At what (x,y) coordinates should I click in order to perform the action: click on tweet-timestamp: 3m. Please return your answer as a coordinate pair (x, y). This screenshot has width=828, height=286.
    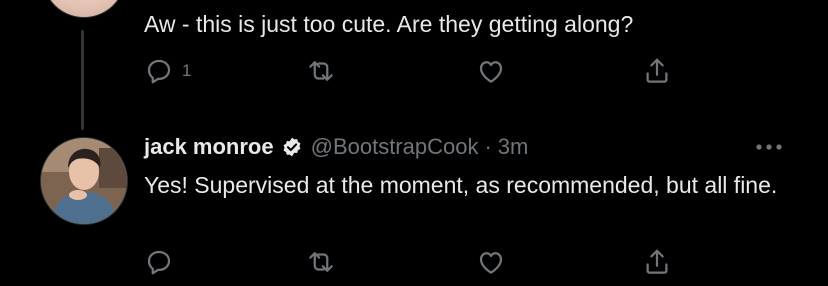
    Looking at the image, I should click on (513, 147).